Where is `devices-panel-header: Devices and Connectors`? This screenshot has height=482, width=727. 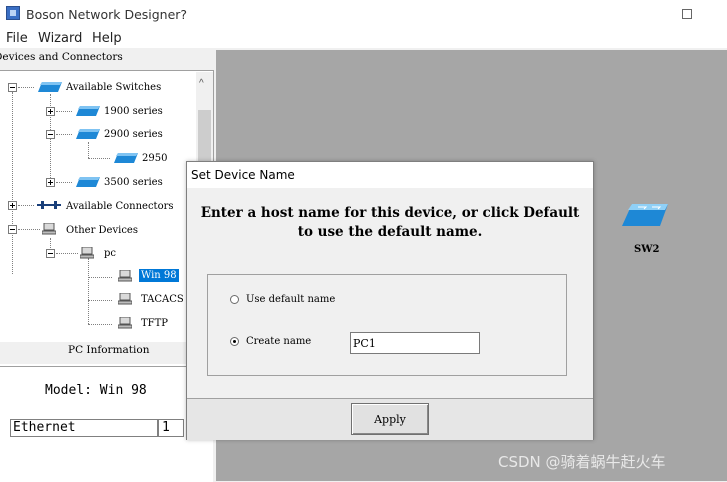
devices-panel-header: Devices and Connectors is located at coordinates (106, 58).